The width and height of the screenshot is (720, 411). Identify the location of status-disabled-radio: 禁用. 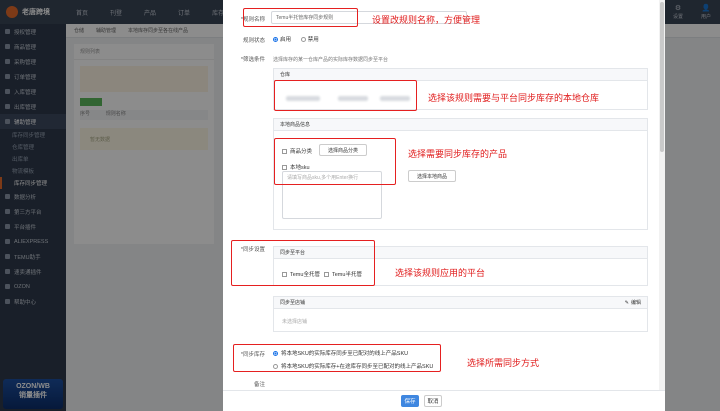
(309, 39).